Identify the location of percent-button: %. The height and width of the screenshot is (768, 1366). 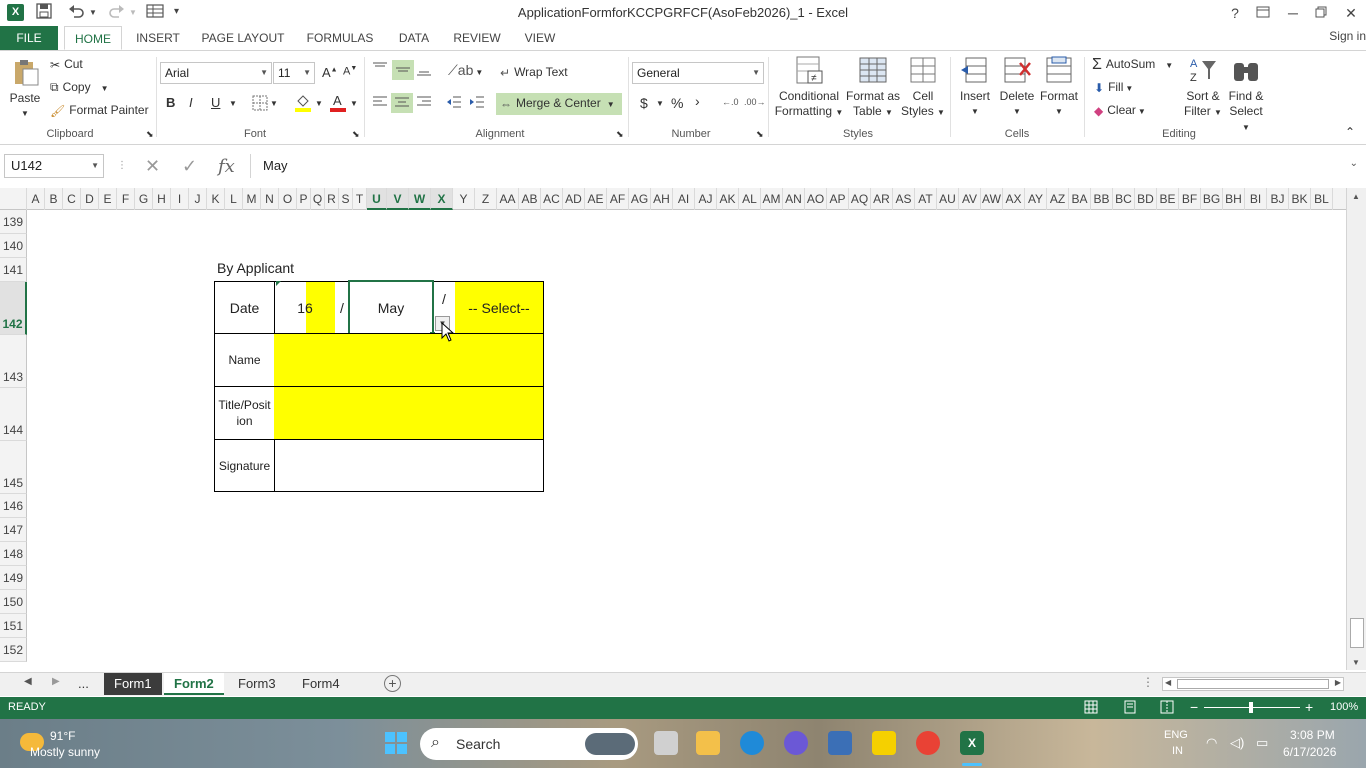
(677, 103).